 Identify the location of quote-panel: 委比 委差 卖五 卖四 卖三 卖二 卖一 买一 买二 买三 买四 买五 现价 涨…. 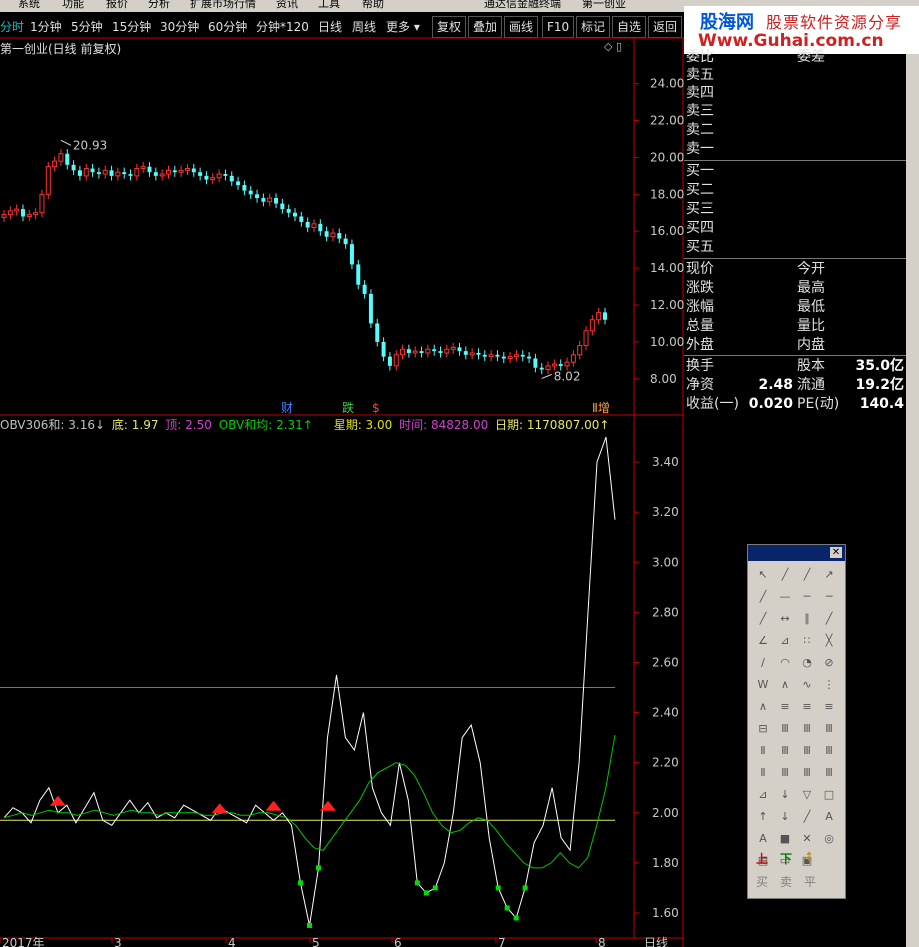
(795, 231).